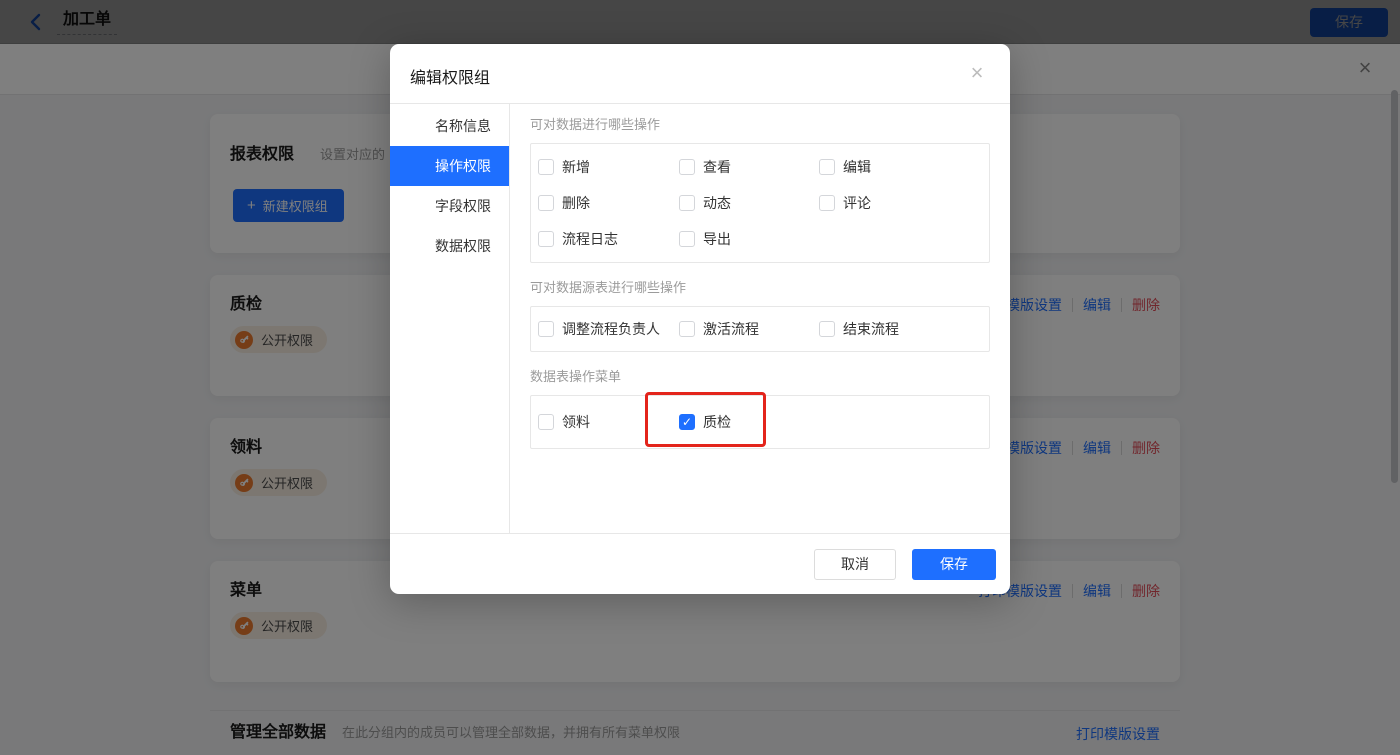 Image resolution: width=1400 pixels, height=755 pixels. I want to click on tab-data-permission: 数据权限, so click(449, 246).